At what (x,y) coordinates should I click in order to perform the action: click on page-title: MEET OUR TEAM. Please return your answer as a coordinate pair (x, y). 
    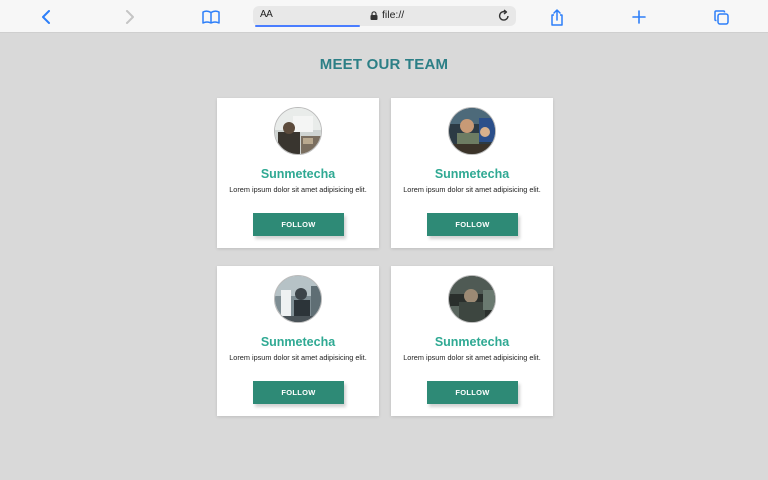
    Looking at the image, I should click on (384, 64).